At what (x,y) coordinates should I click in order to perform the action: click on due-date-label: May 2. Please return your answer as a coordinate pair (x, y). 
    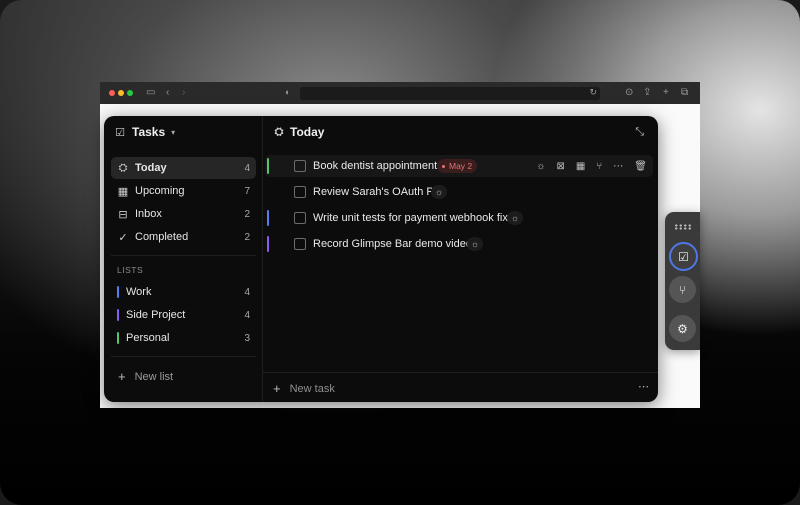
    Looking at the image, I should click on (461, 166).